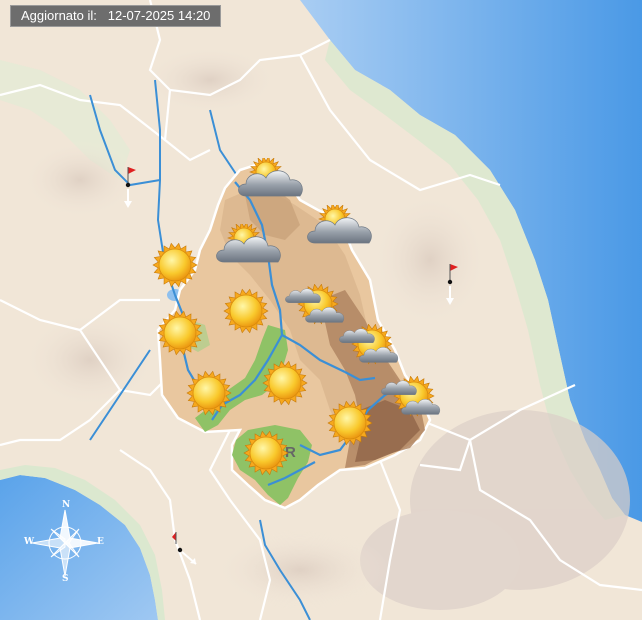  Describe the element at coordinates (185, 555) in the screenshot. I see `wind-marker-south` at that location.